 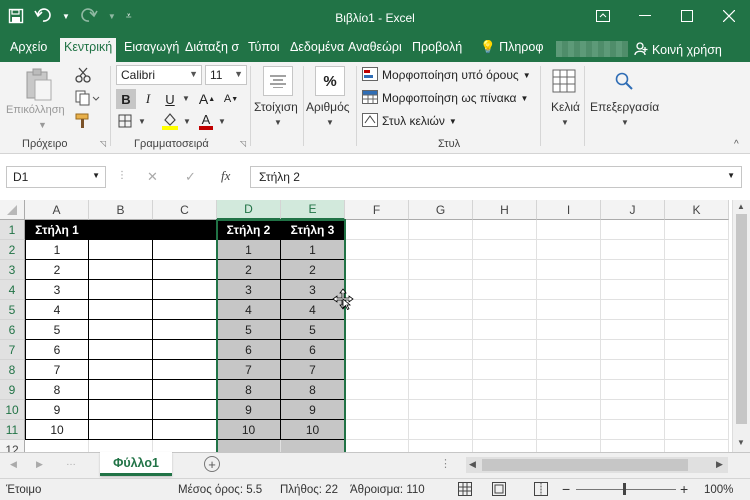 I want to click on cell-h2, so click(x=505, y=250).